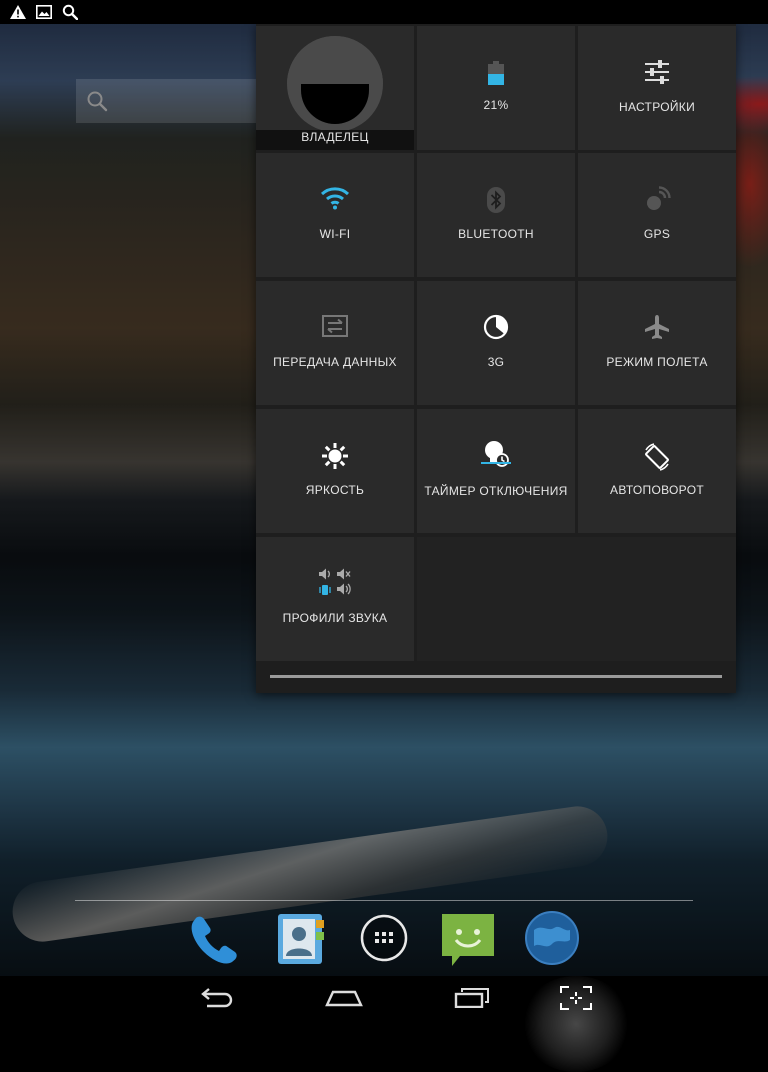 This screenshot has height=1072, width=768. I want to click on warning-icon, so click(18, 12).